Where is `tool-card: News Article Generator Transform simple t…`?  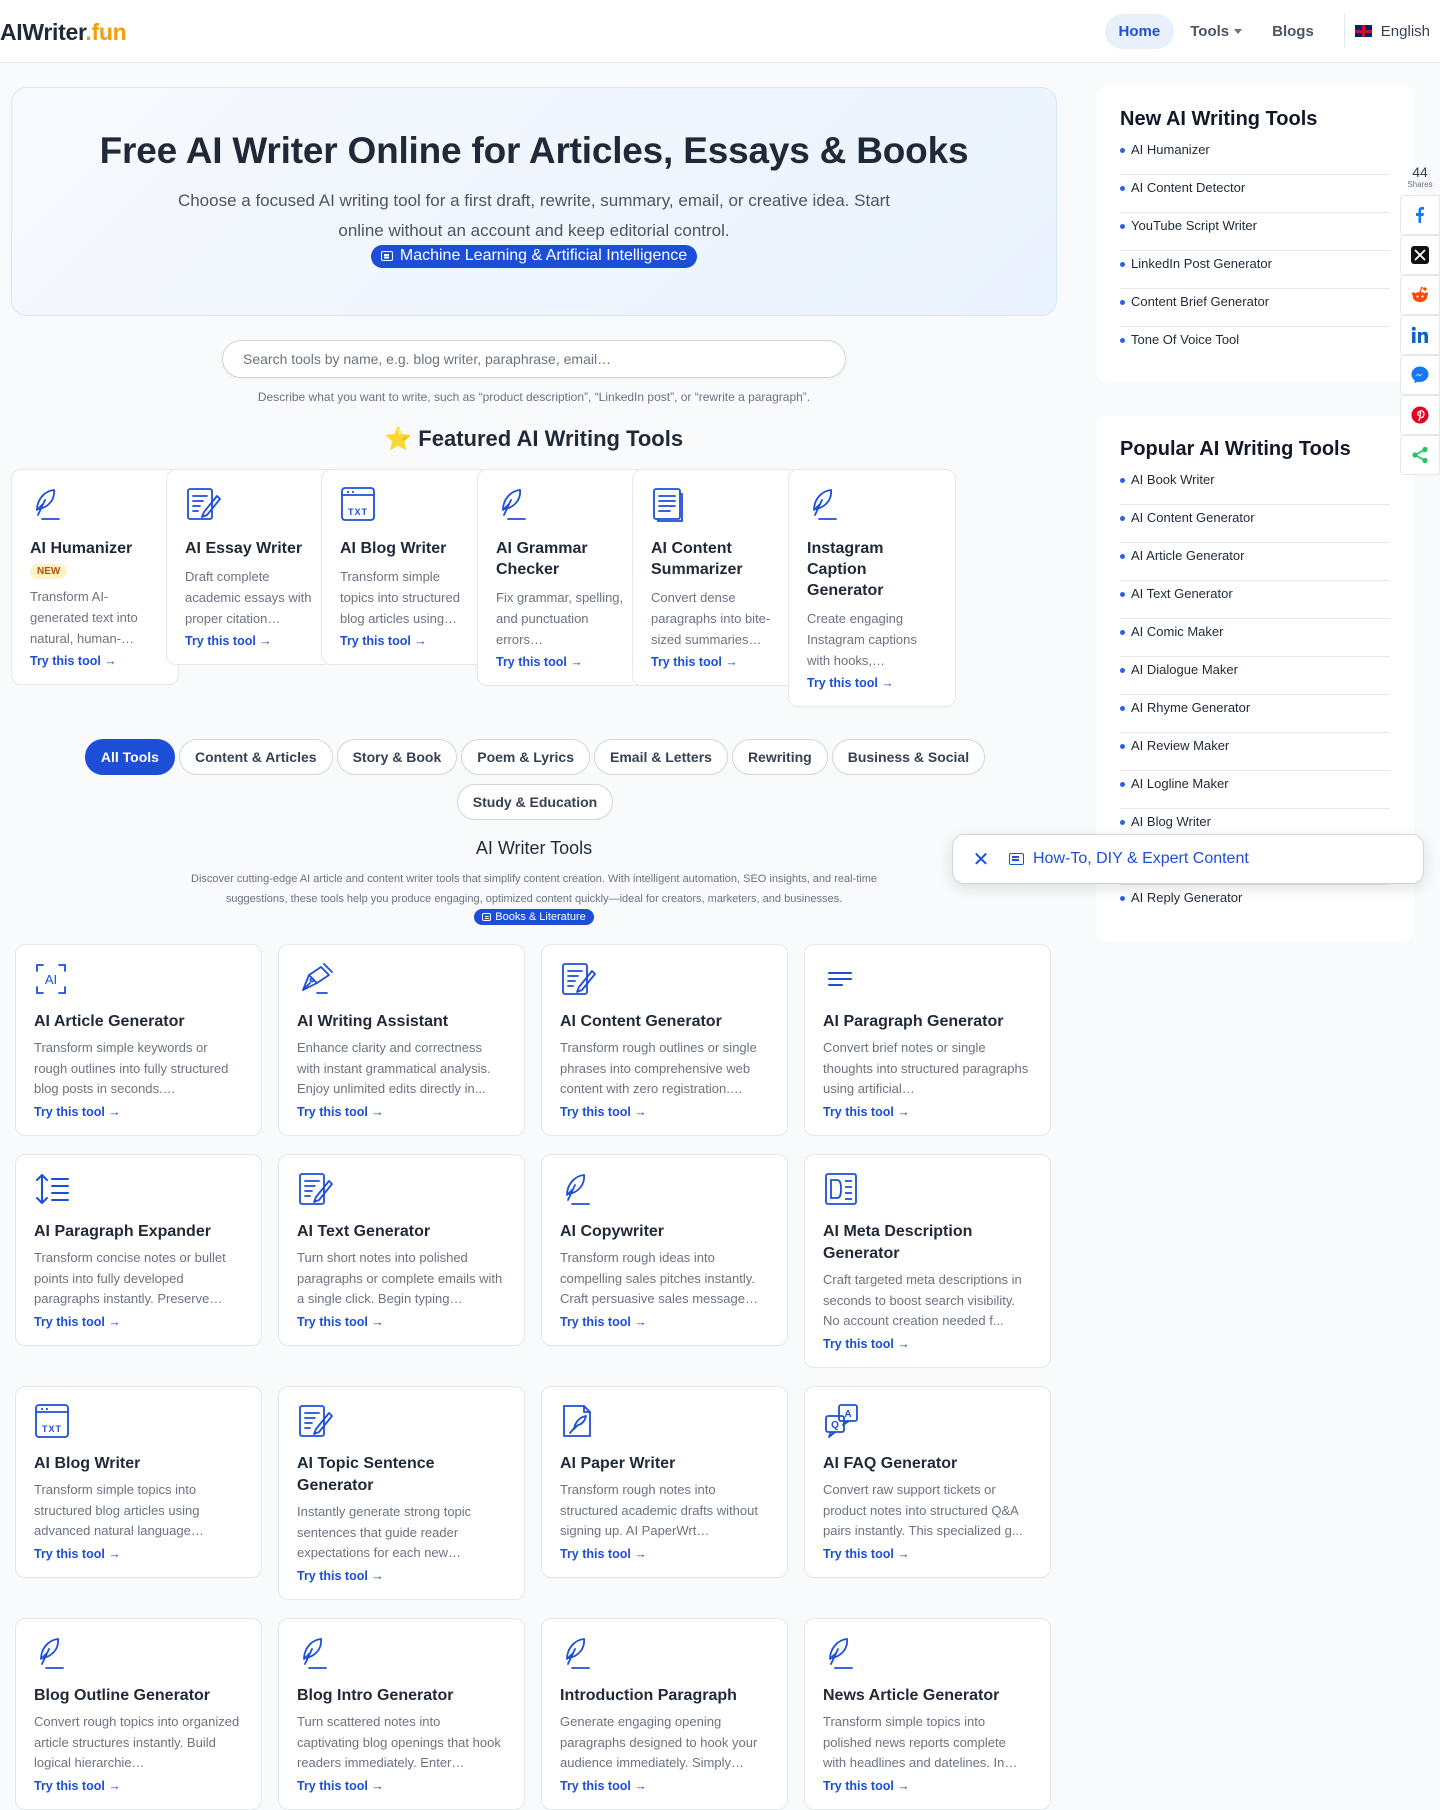
tool-card: News Article Generator Transform simple t… is located at coordinates (927, 1714).